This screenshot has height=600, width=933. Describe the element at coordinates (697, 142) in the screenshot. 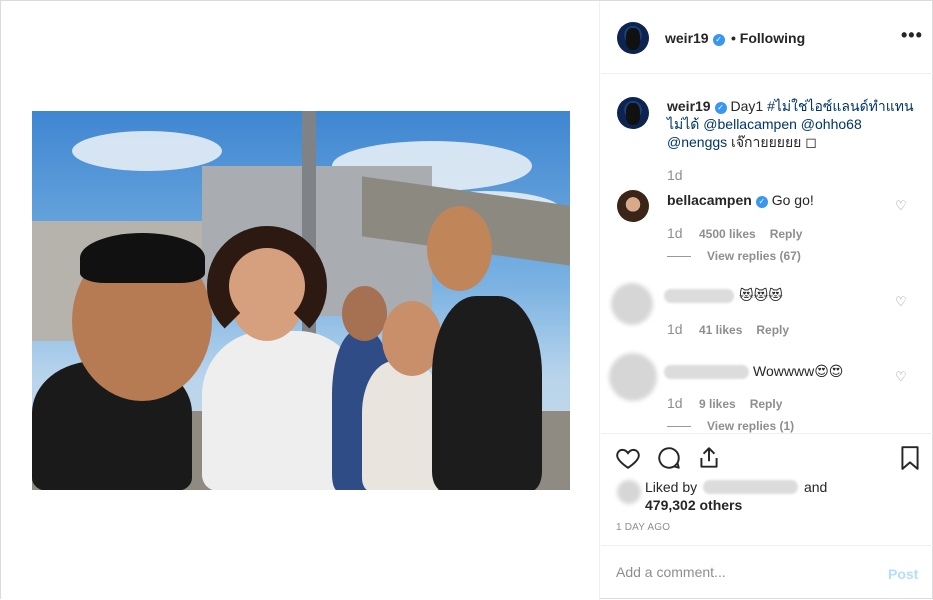

I see `caption-mention: @nenggs` at that location.